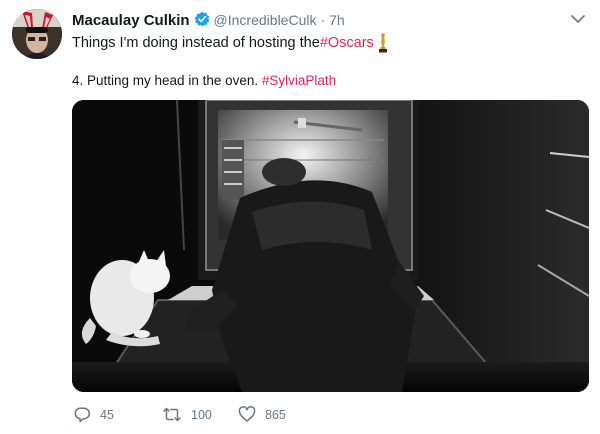 The height and width of the screenshot is (434, 600). I want to click on hashtag-oscars: #Oscars, so click(347, 43).